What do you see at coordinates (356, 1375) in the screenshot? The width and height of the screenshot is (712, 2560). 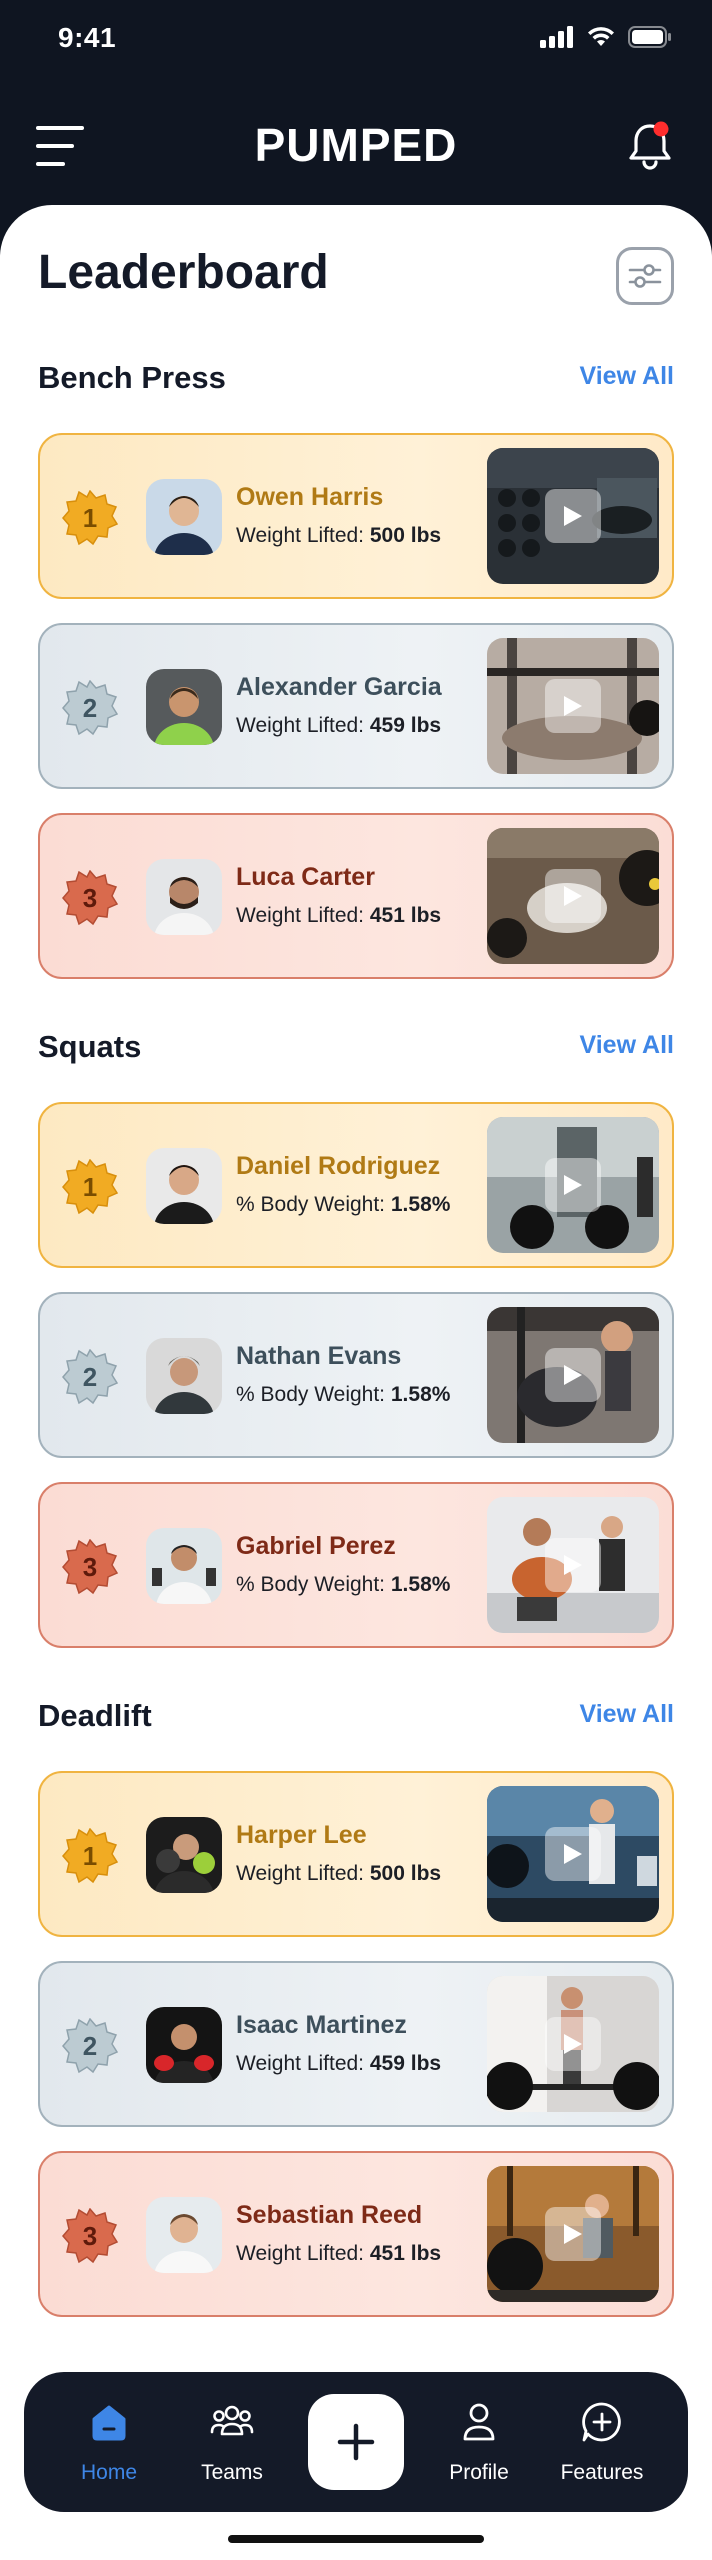 I see `leaderboard-card: 2 Nathan Evans % Body Weight: 1.58%` at bounding box center [356, 1375].